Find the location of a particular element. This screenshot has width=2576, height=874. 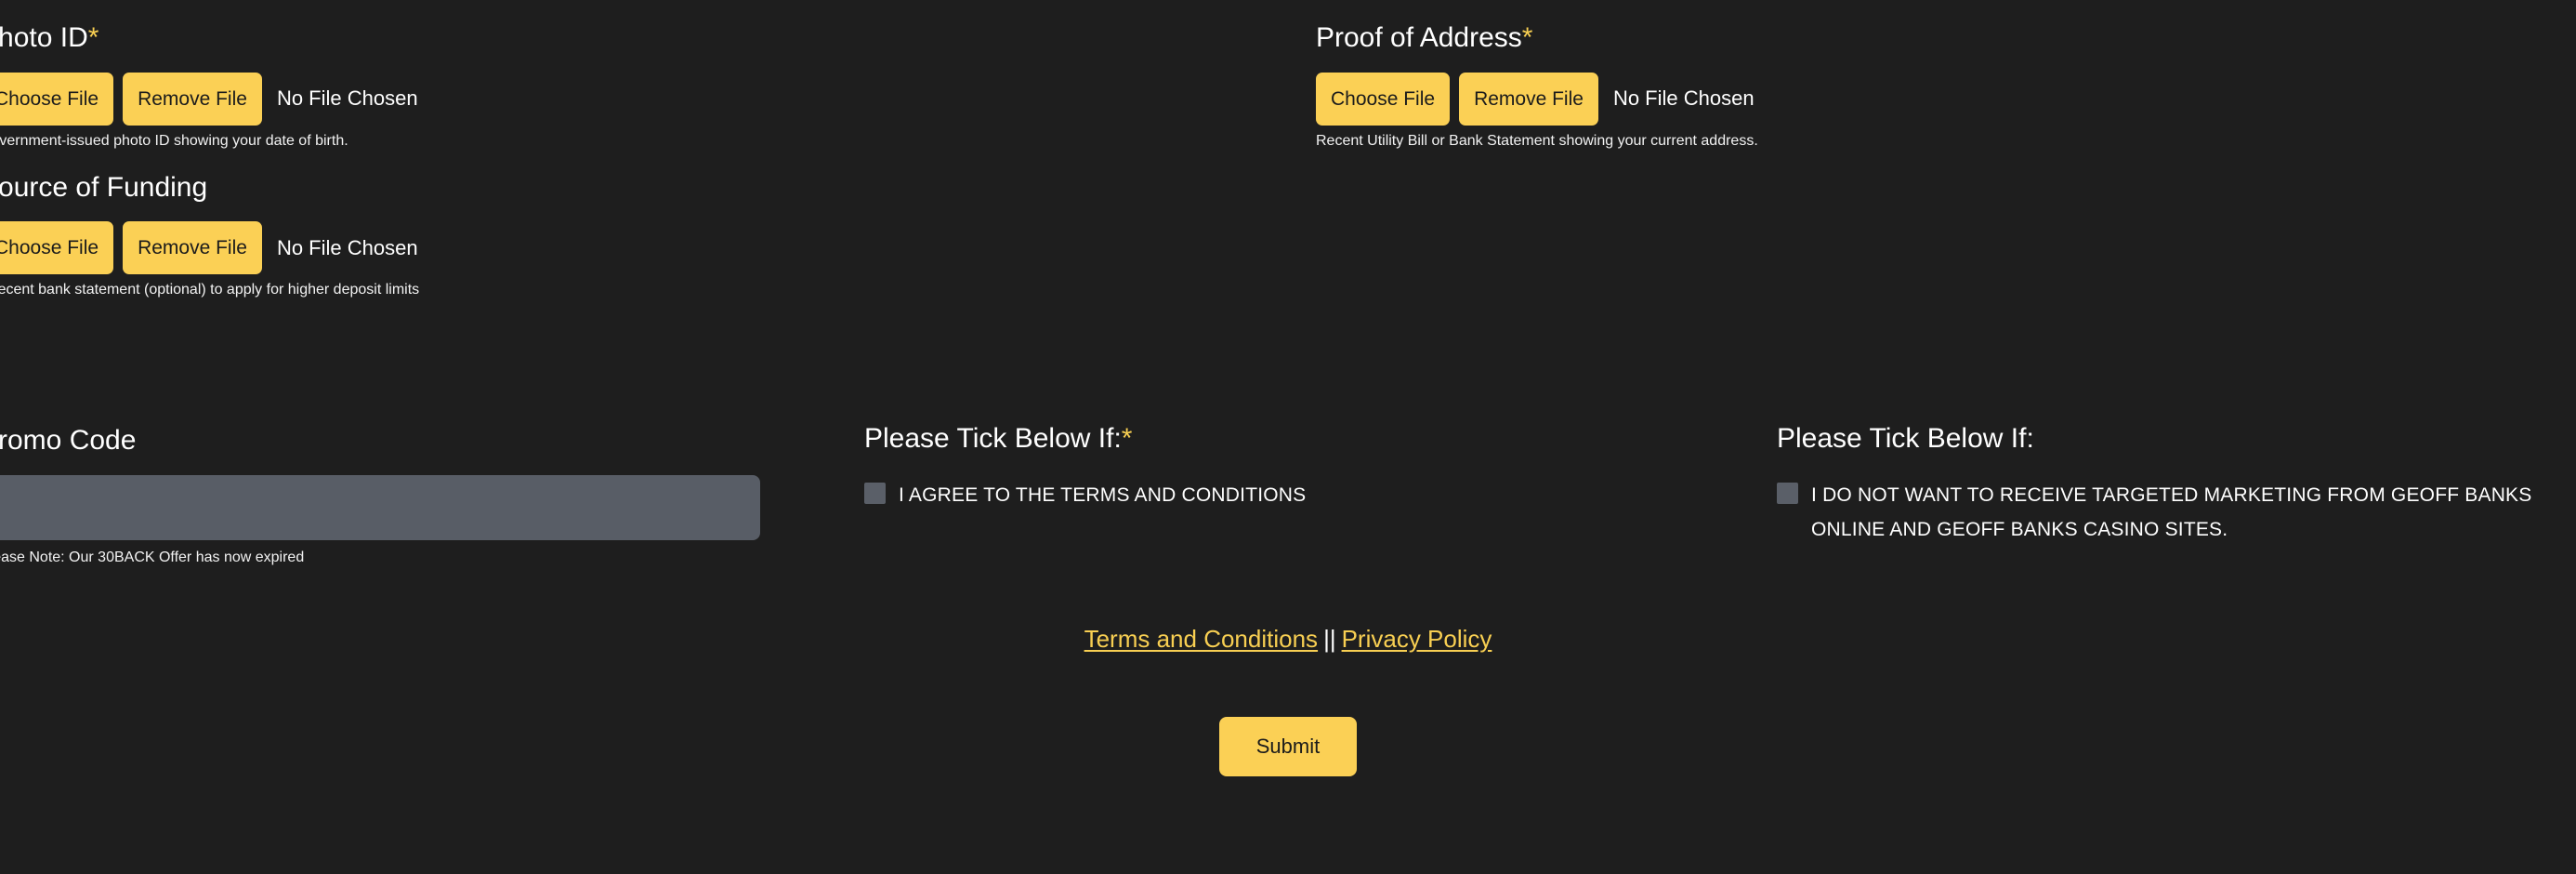

legal-links: Terms and Conditions || Privacy Policy is located at coordinates (1288, 639).